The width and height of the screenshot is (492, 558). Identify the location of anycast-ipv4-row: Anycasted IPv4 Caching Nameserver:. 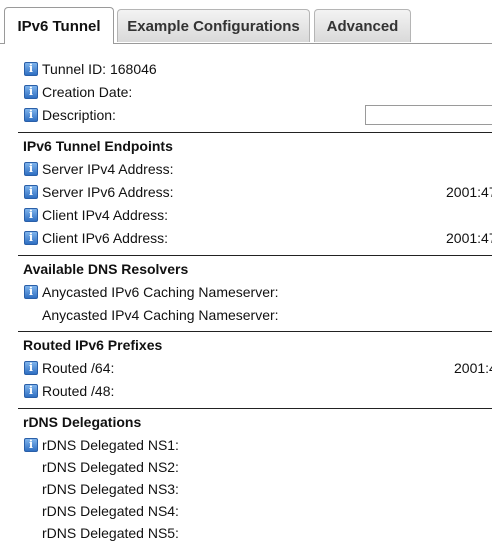
(246, 316).